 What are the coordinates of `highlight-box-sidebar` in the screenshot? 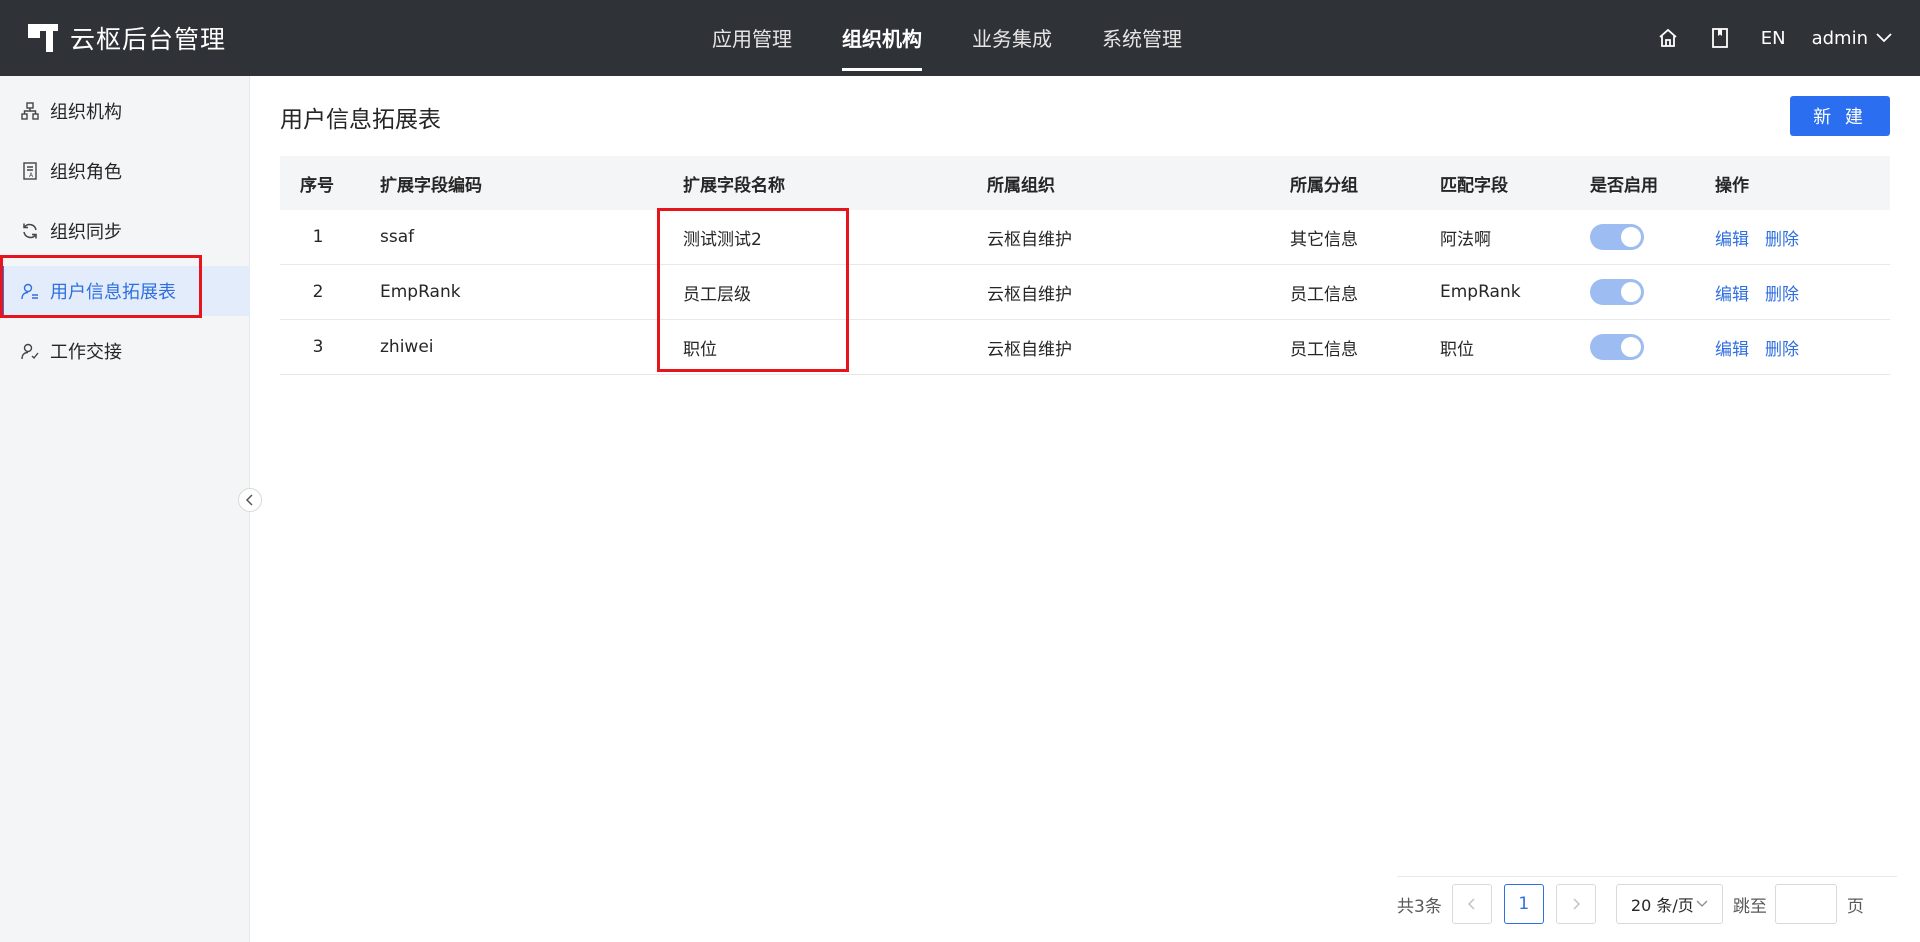 It's located at (101, 286).